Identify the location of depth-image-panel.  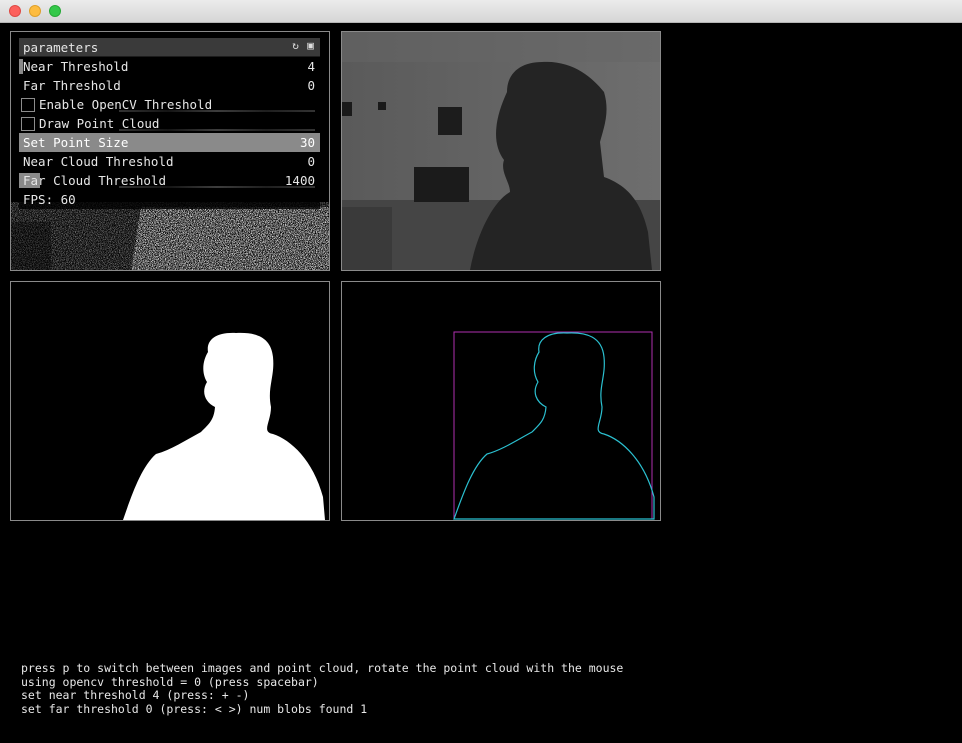
(501, 151).